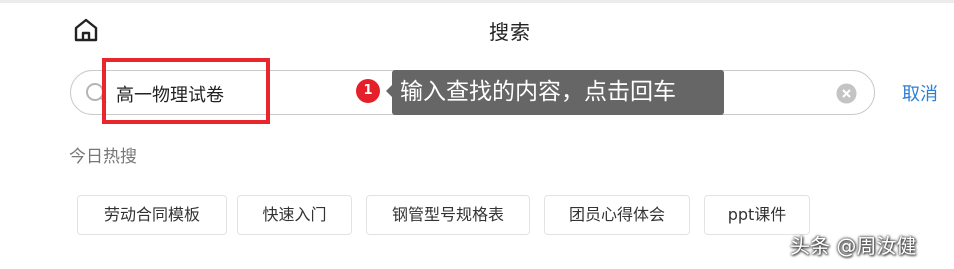 This screenshot has width=954, height=269. I want to click on clear-circle-icon, so click(846, 93).